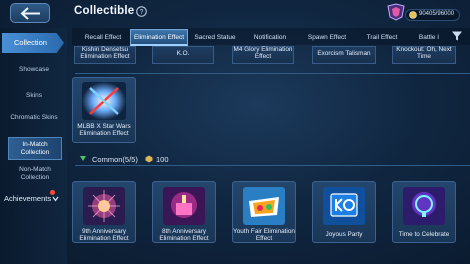 The image size is (470, 264). I want to click on card-label: Kishin Densetsu Elimination Effect, so click(105, 53).